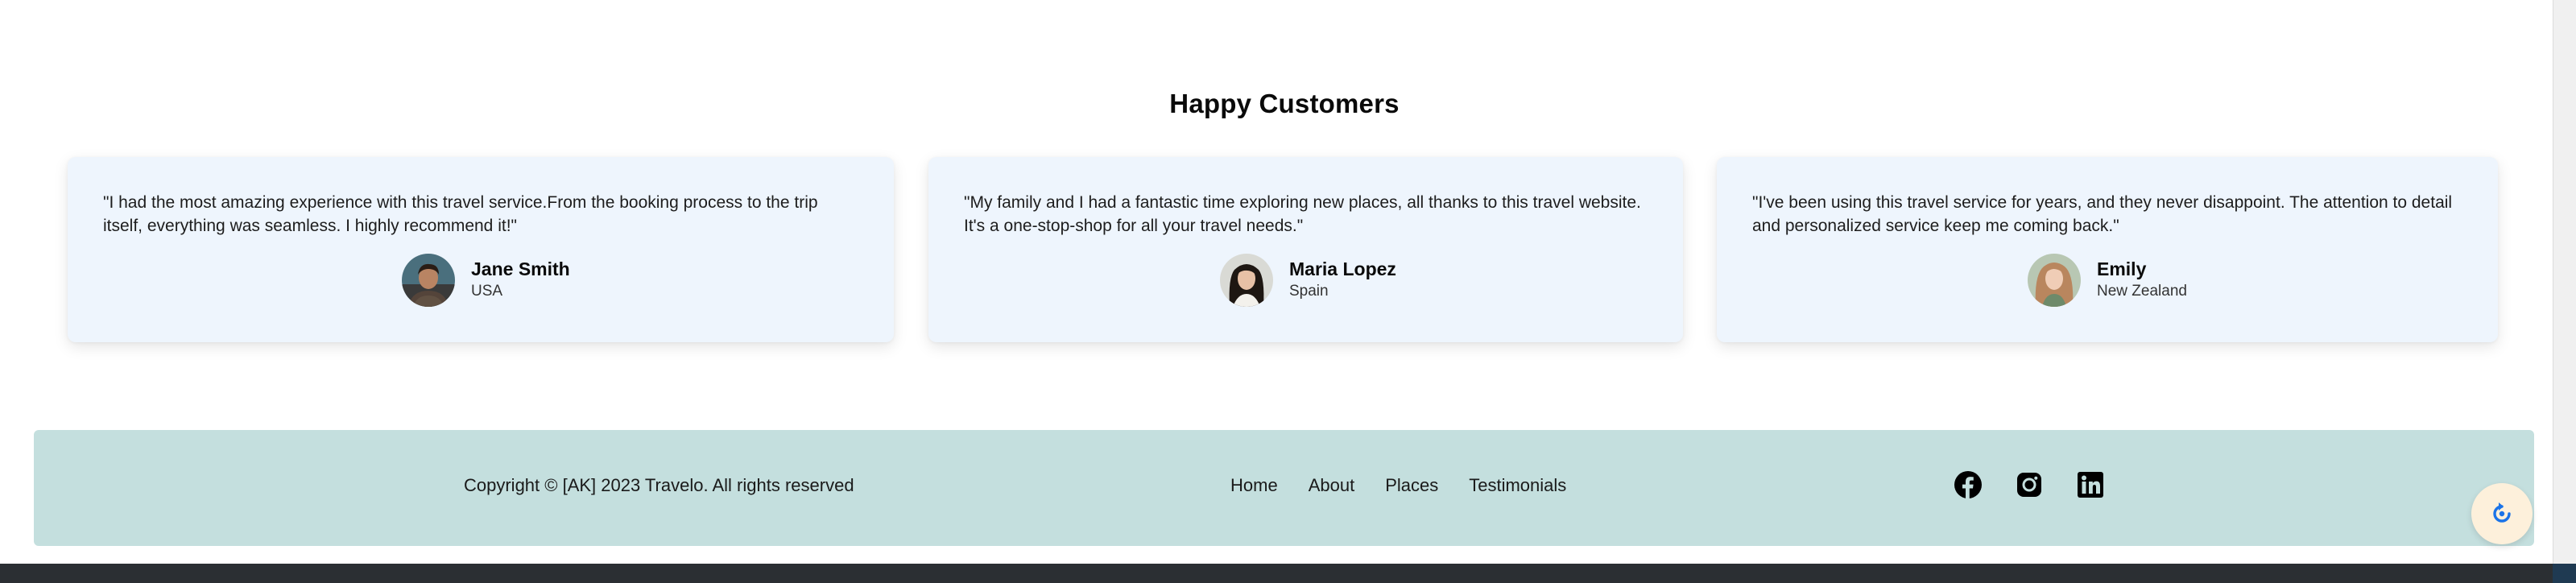 This screenshot has height=583, width=2576. I want to click on footer-link-about: About, so click(1332, 486).